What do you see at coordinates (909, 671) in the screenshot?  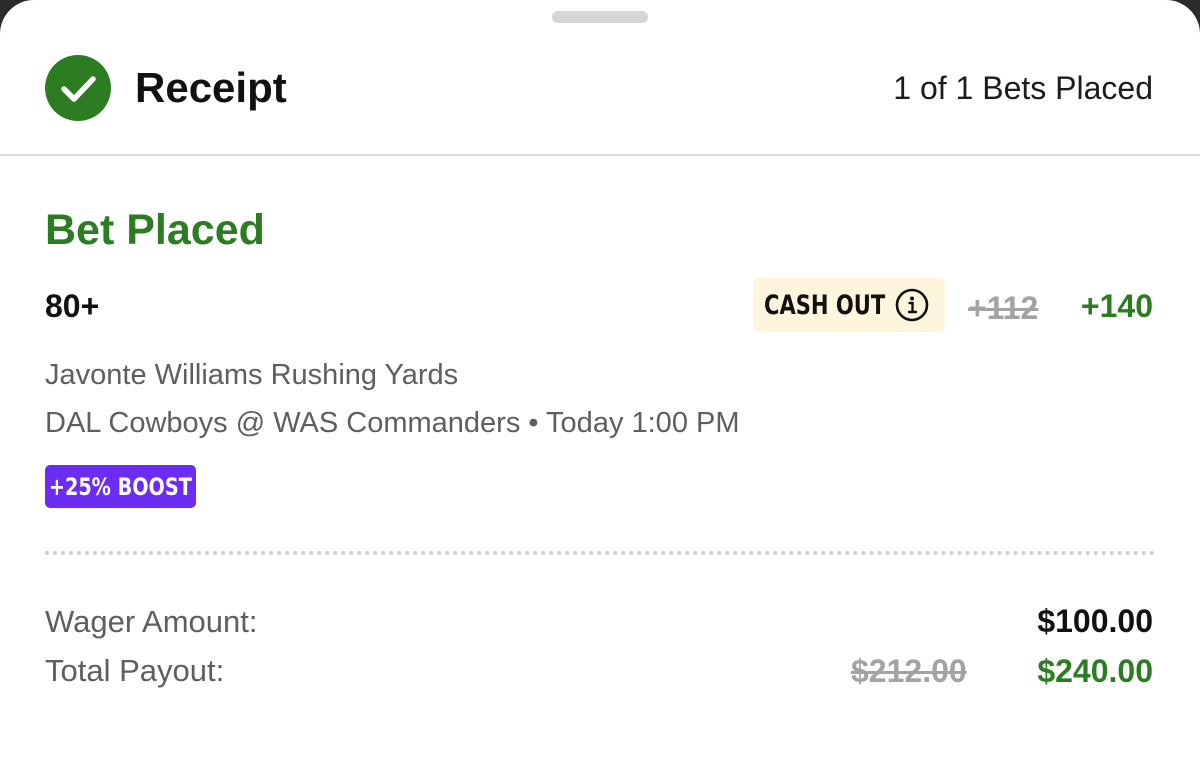 I see `original-payout: $212.00` at bounding box center [909, 671].